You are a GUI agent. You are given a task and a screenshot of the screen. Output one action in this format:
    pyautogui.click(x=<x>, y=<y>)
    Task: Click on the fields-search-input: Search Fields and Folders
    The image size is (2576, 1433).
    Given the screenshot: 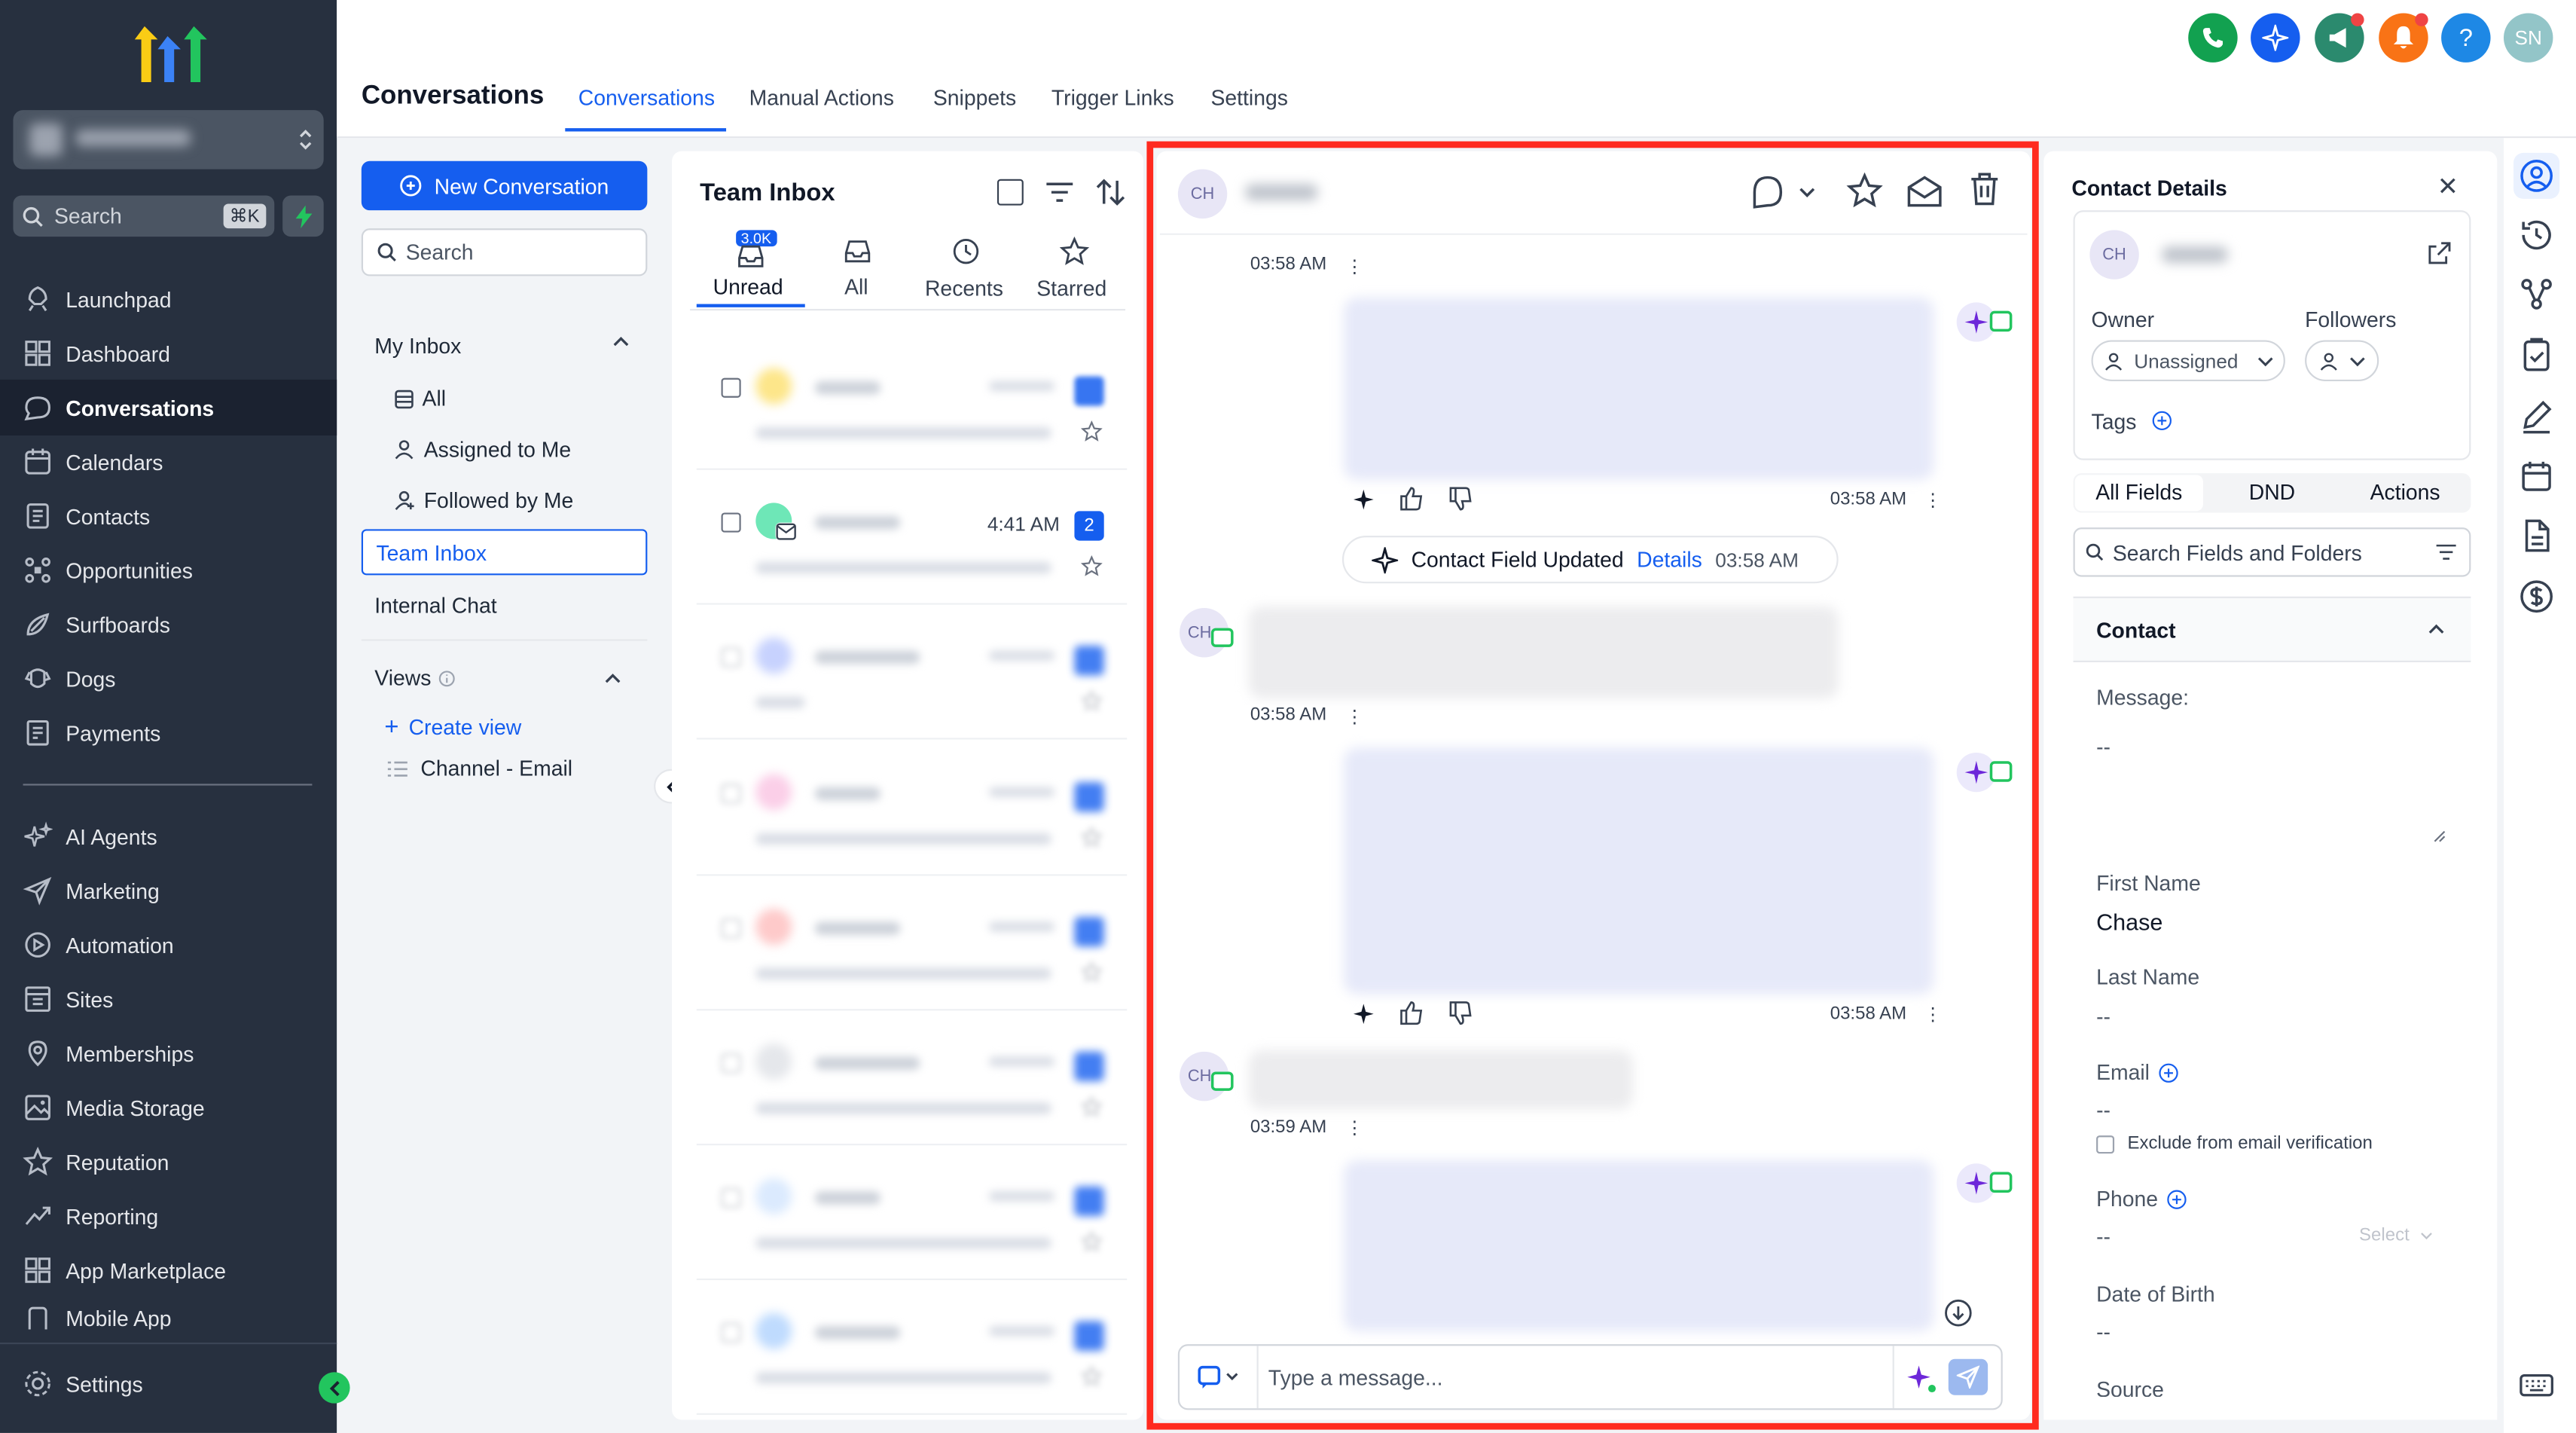 What is the action you would take?
    pyautogui.click(x=2272, y=552)
    